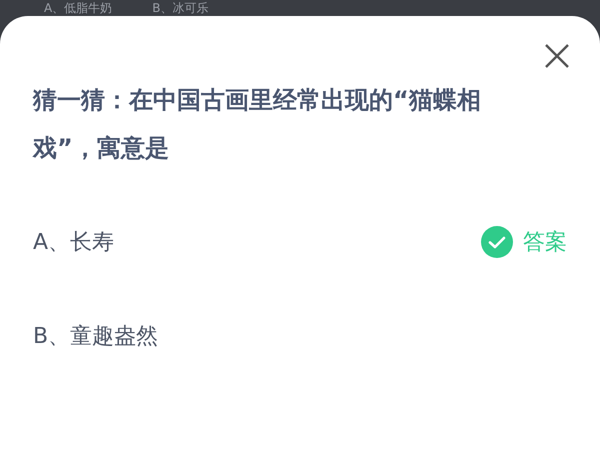 The width and height of the screenshot is (600, 464). Describe the element at coordinates (545, 243) in the screenshot. I see `answer-label: 答案` at that location.